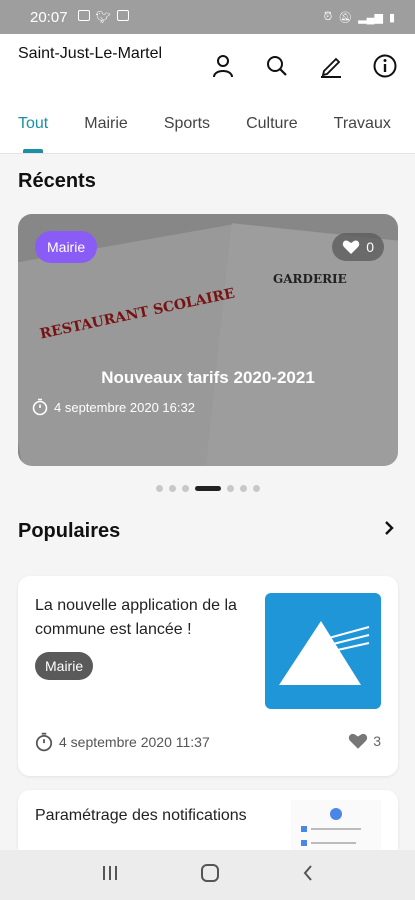 This screenshot has height=900, width=415. I want to click on system-nav-bar, so click(207, 875).